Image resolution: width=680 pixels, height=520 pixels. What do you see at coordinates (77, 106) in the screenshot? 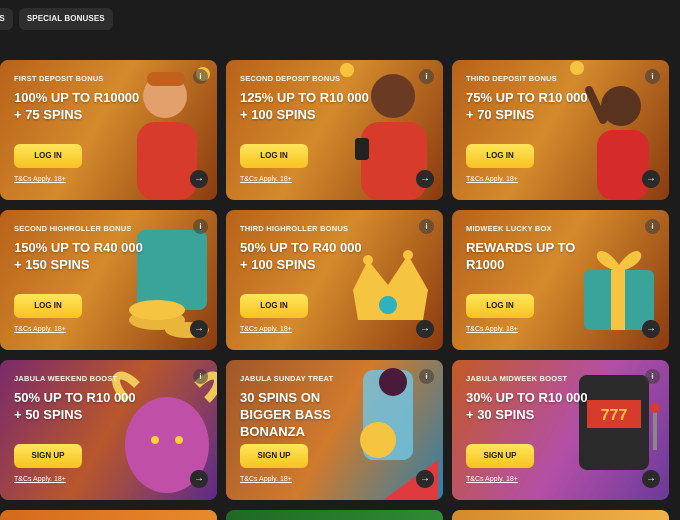
I see `promo-title: 100% UP TO R10000 + 75 SPINS` at bounding box center [77, 106].